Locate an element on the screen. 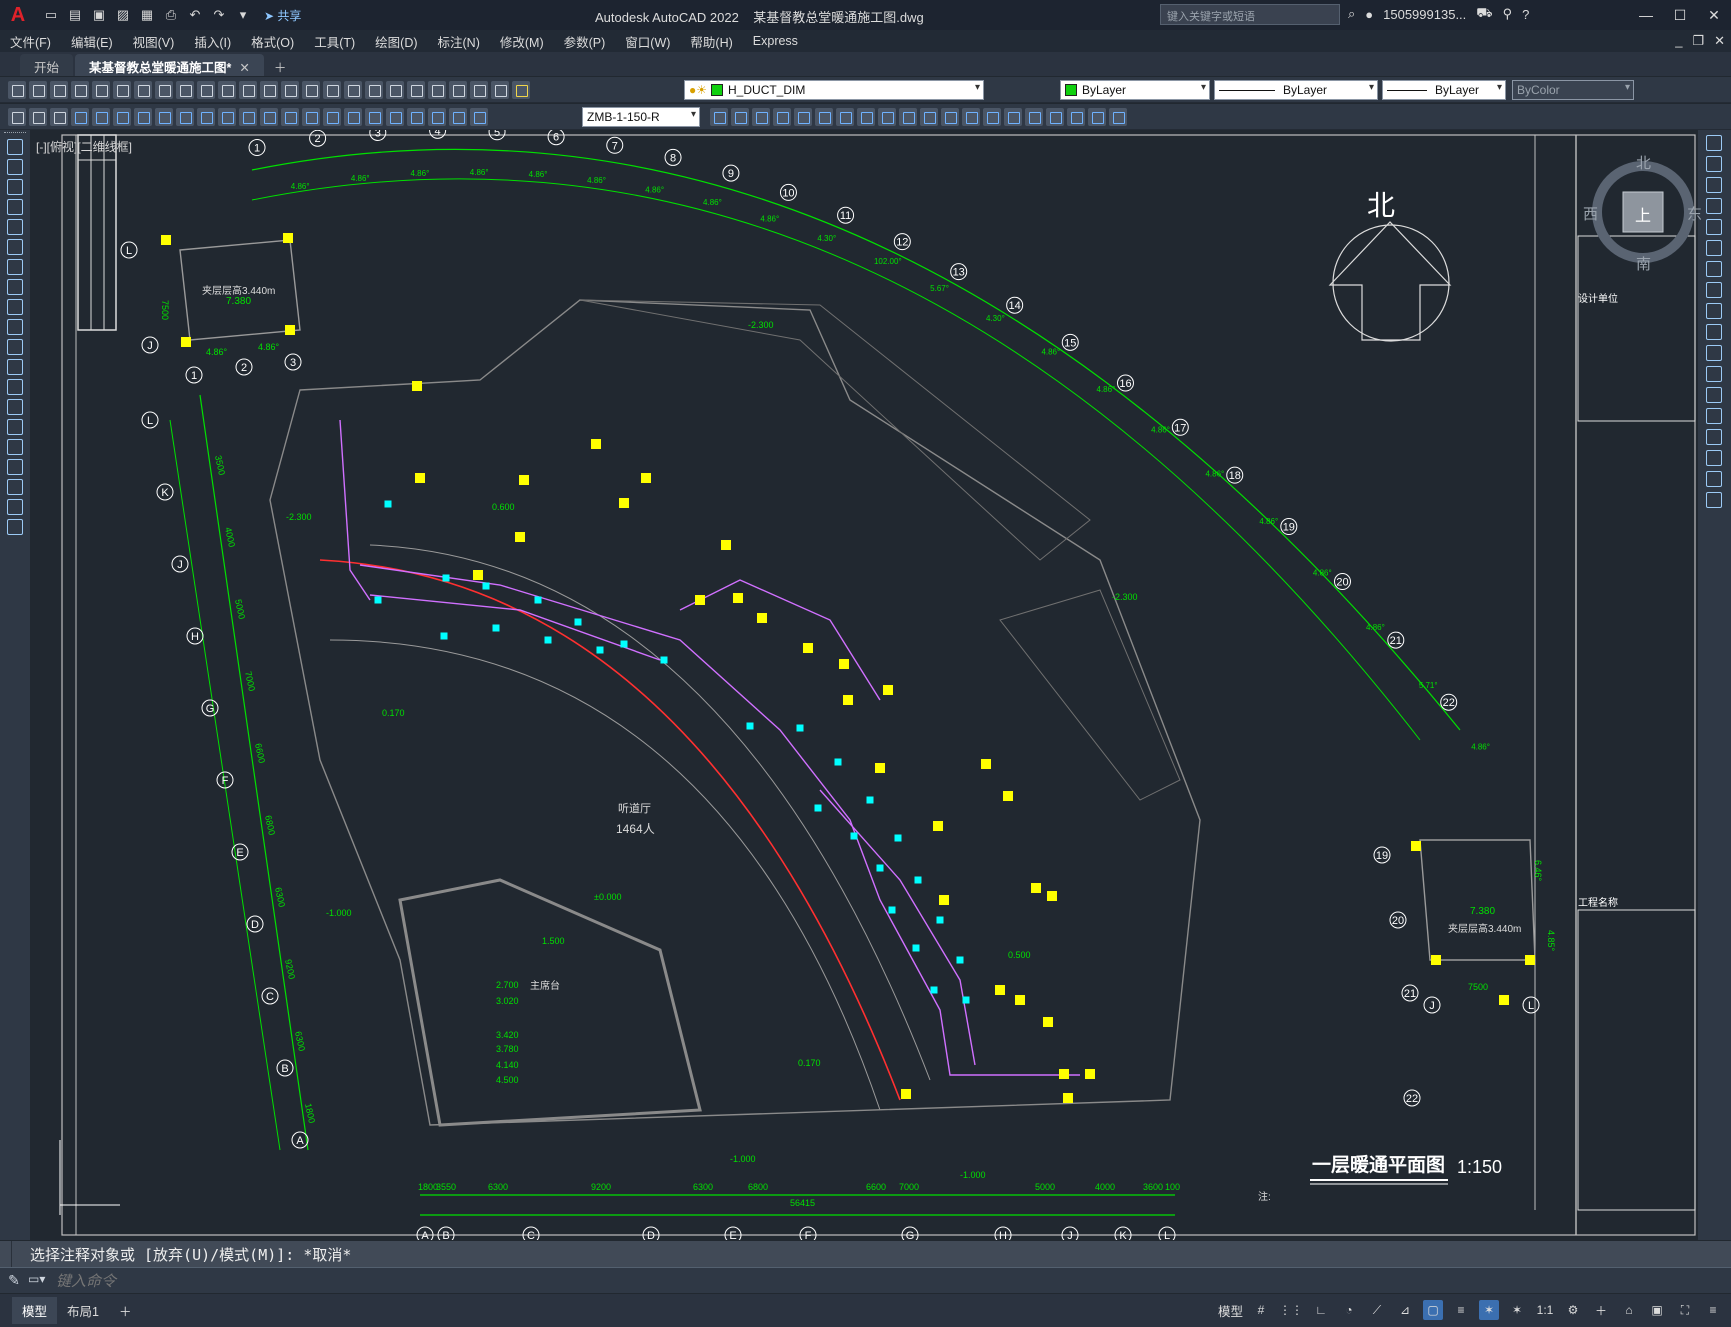  blend-icon is located at coordinates (1714, 479).